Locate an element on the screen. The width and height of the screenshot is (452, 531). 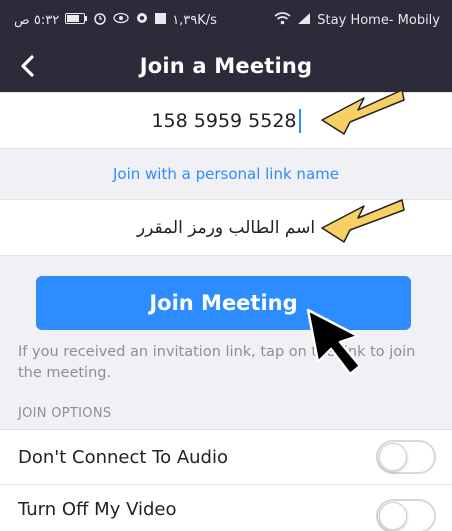
alarm-icon is located at coordinates (100, 20).